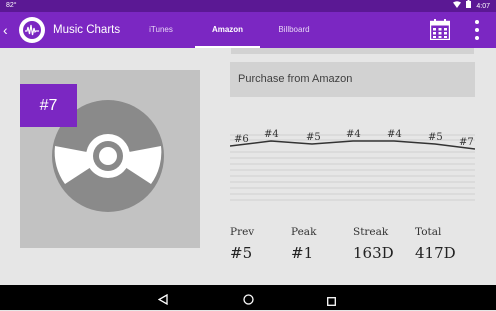 This screenshot has width=496, height=311. Describe the element at coordinates (302, 253) in the screenshot. I see `stat-peak-value: #1` at that location.